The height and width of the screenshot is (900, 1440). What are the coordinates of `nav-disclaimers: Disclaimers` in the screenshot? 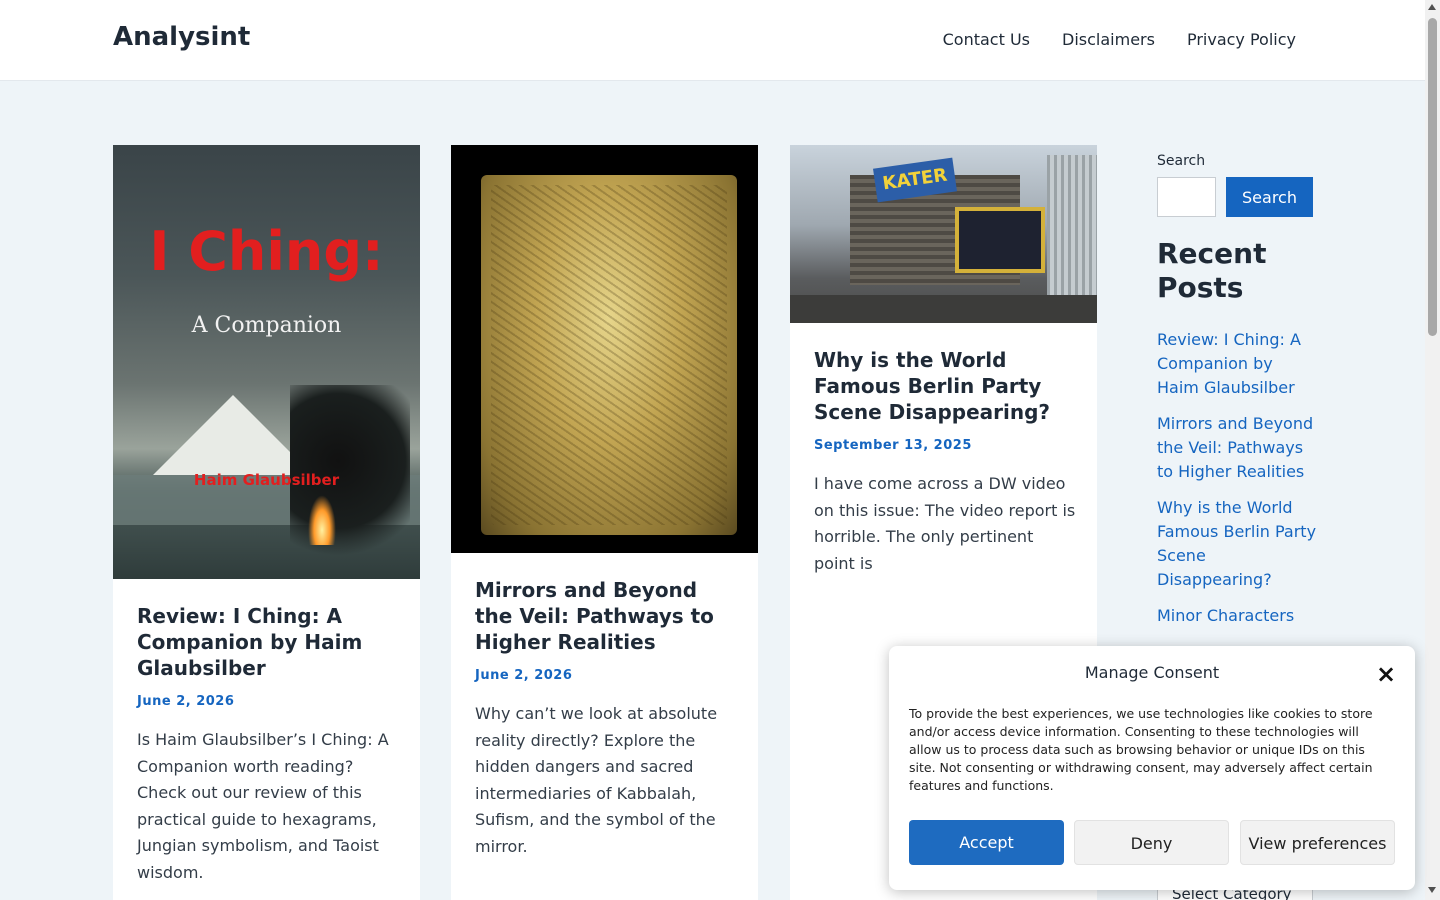 It's located at (1108, 39).